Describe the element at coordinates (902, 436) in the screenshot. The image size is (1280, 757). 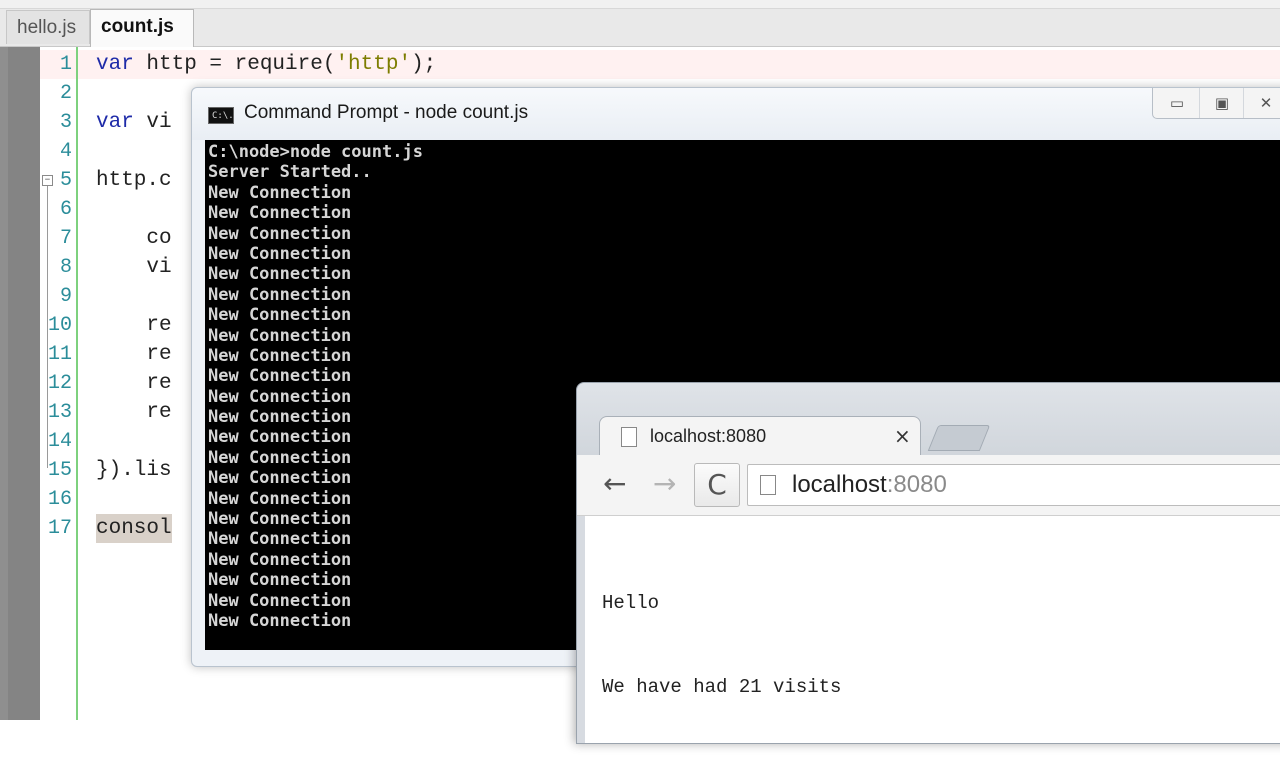
I see `tab-close-icon: ×` at that location.